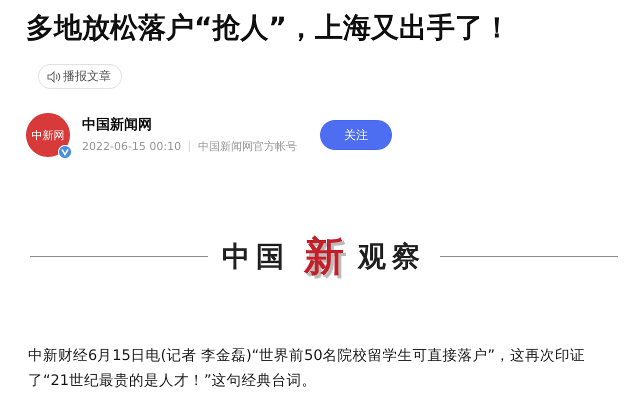  What do you see at coordinates (201, 125) in the screenshot?
I see `publisher-name: 中国新闻网` at bounding box center [201, 125].